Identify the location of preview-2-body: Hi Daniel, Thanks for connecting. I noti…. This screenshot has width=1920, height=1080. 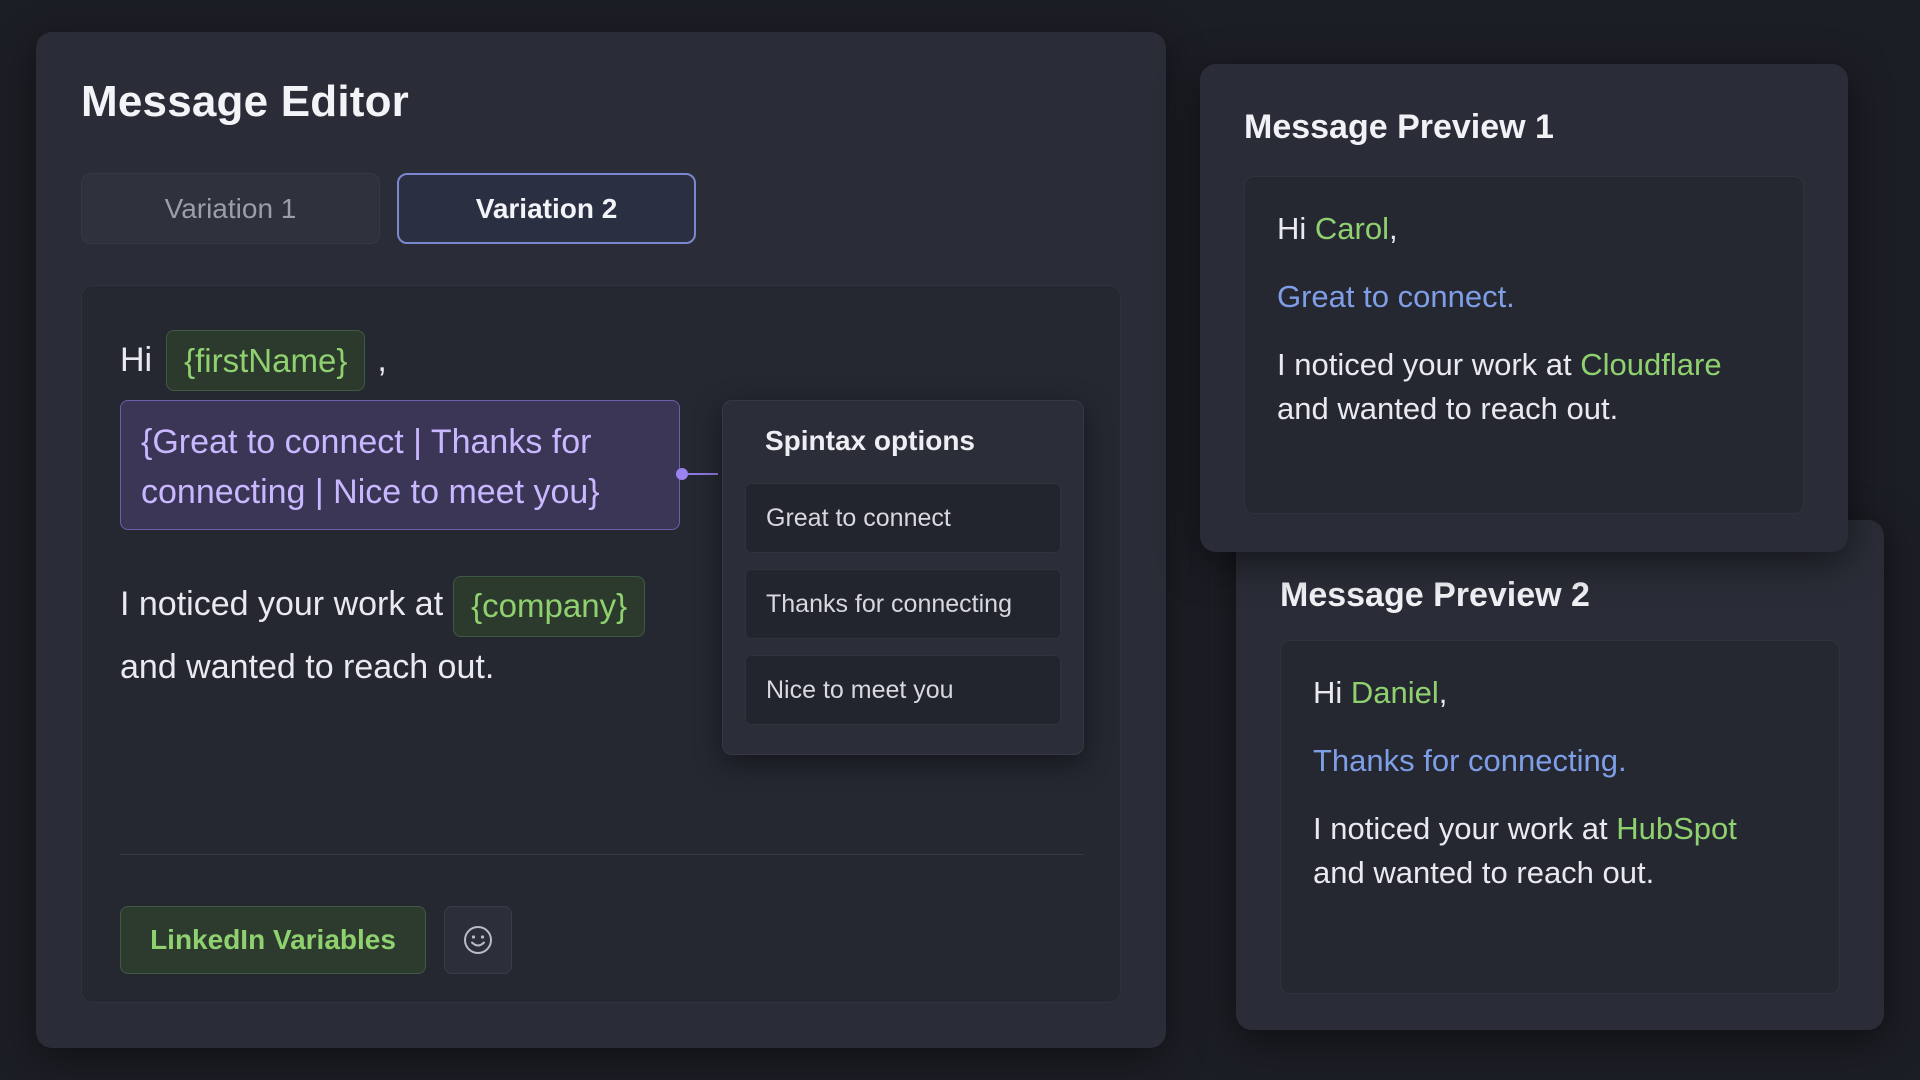
(1560, 817).